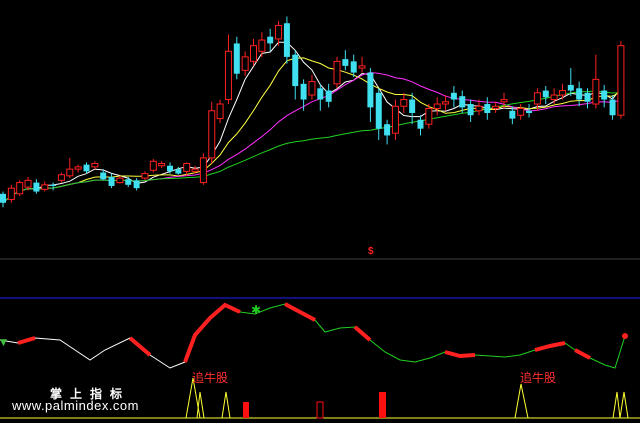  Describe the element at coordinates (75, 405) in the screenshot. I see `brand-url: www.palmindex.com` at that location.